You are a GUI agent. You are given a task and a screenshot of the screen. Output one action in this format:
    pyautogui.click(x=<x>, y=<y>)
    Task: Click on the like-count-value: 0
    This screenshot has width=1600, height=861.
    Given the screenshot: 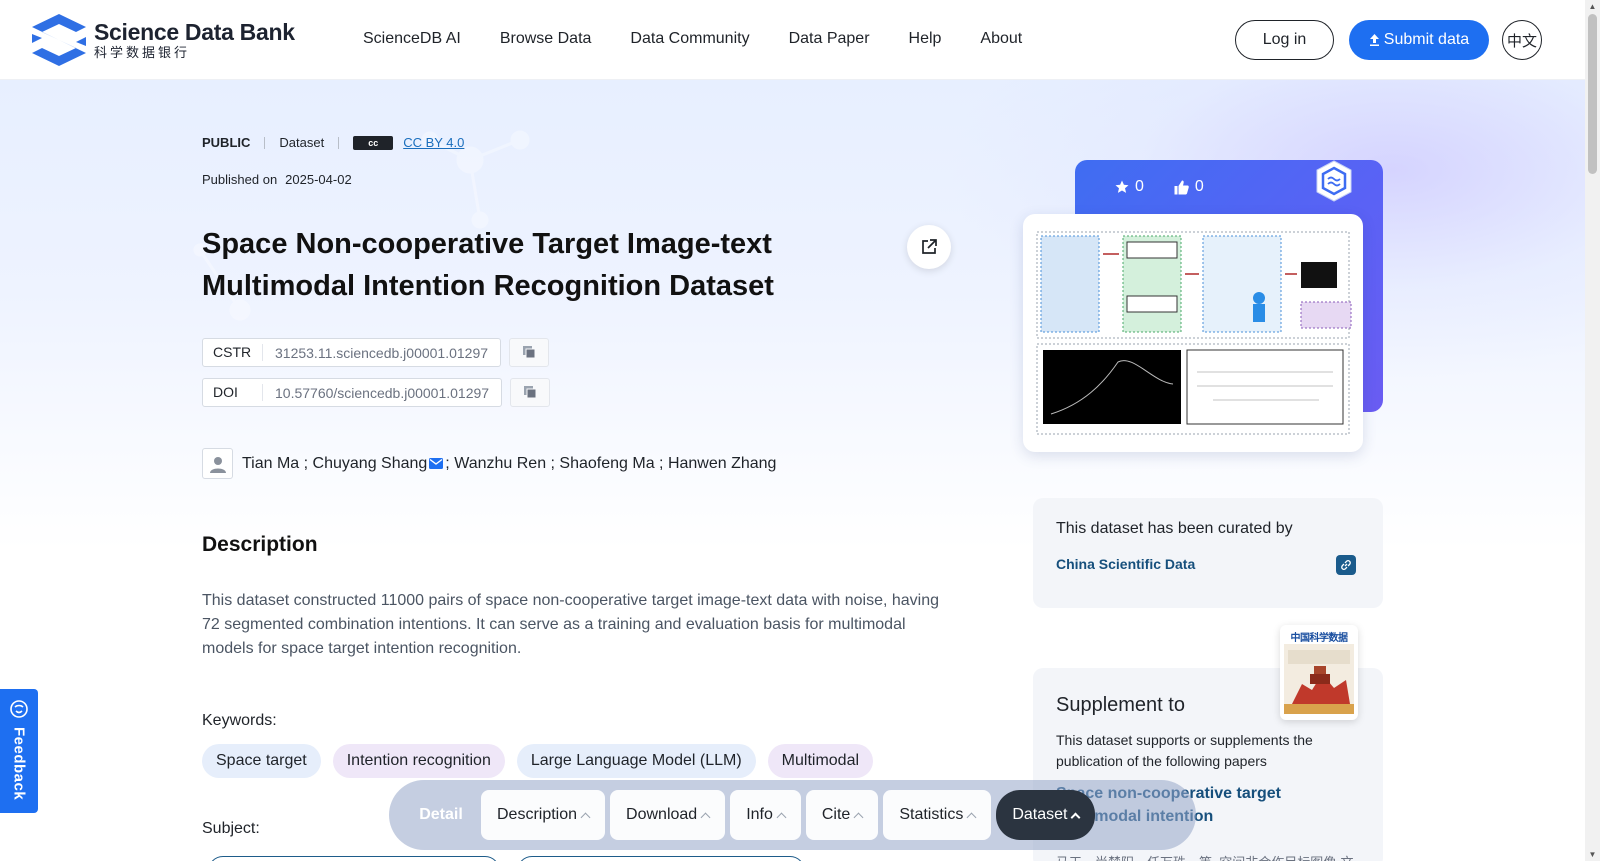 What is the action you would take?
    pyautogui.click(x=1199, y=186)
    